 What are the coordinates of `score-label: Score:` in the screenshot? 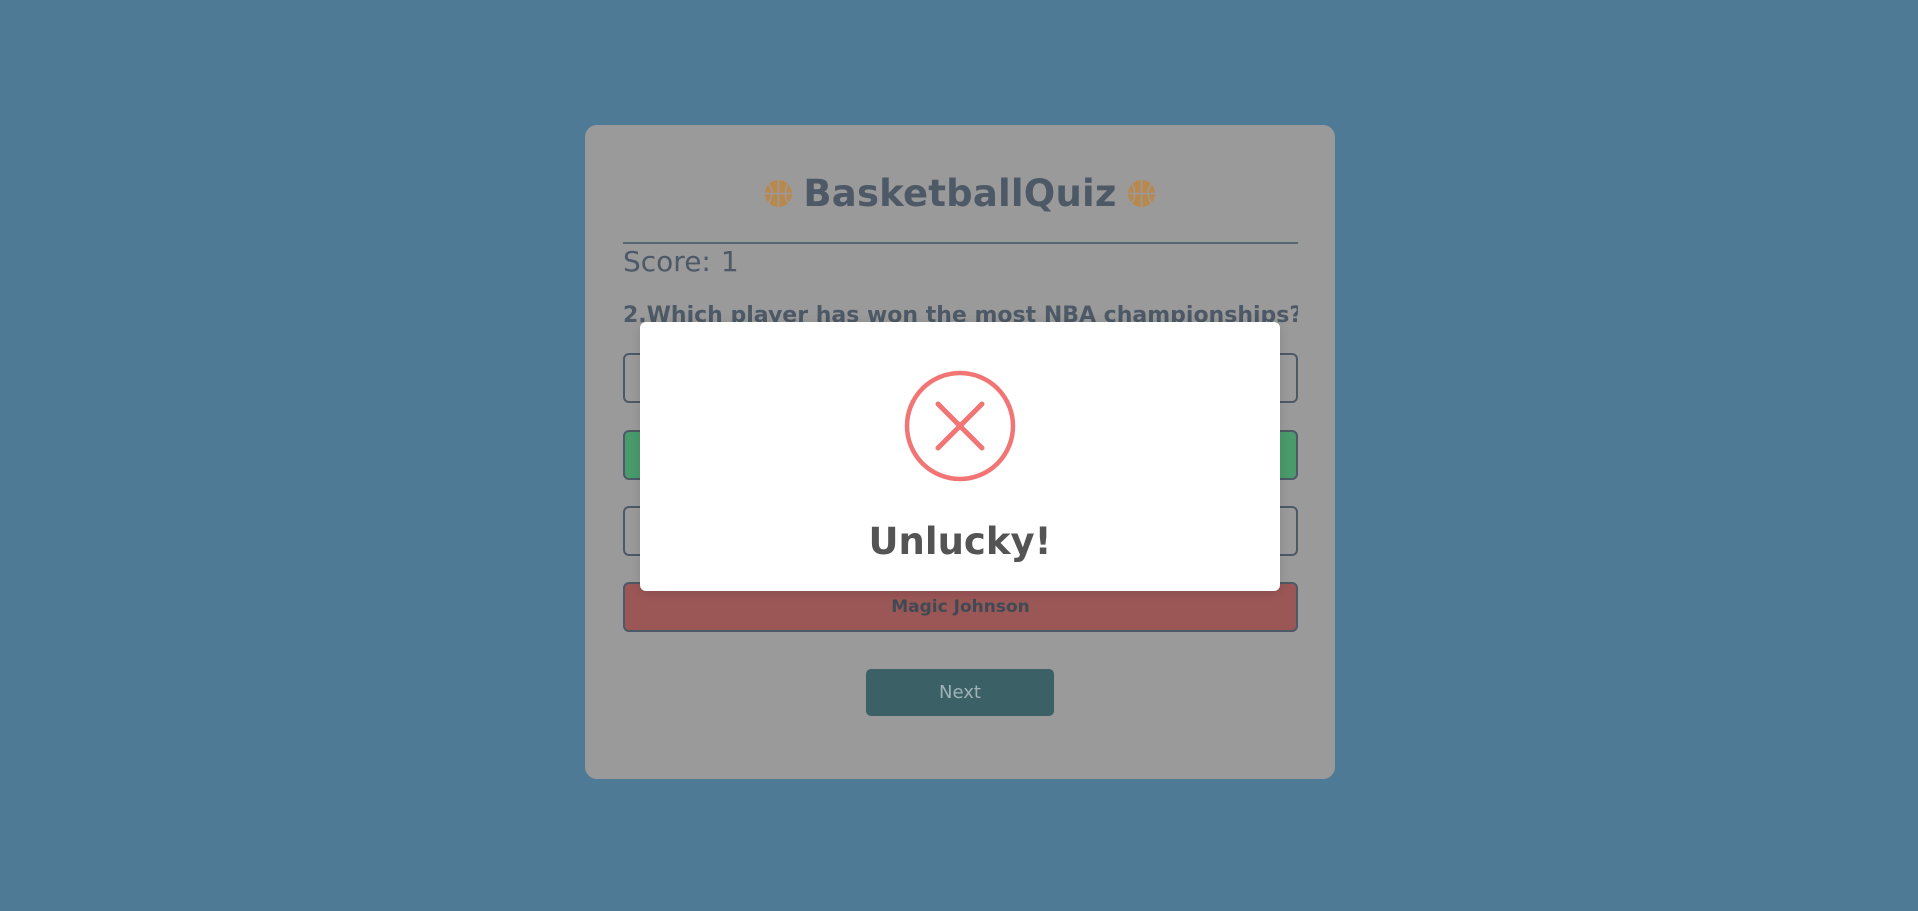 It's located at (667, 261).